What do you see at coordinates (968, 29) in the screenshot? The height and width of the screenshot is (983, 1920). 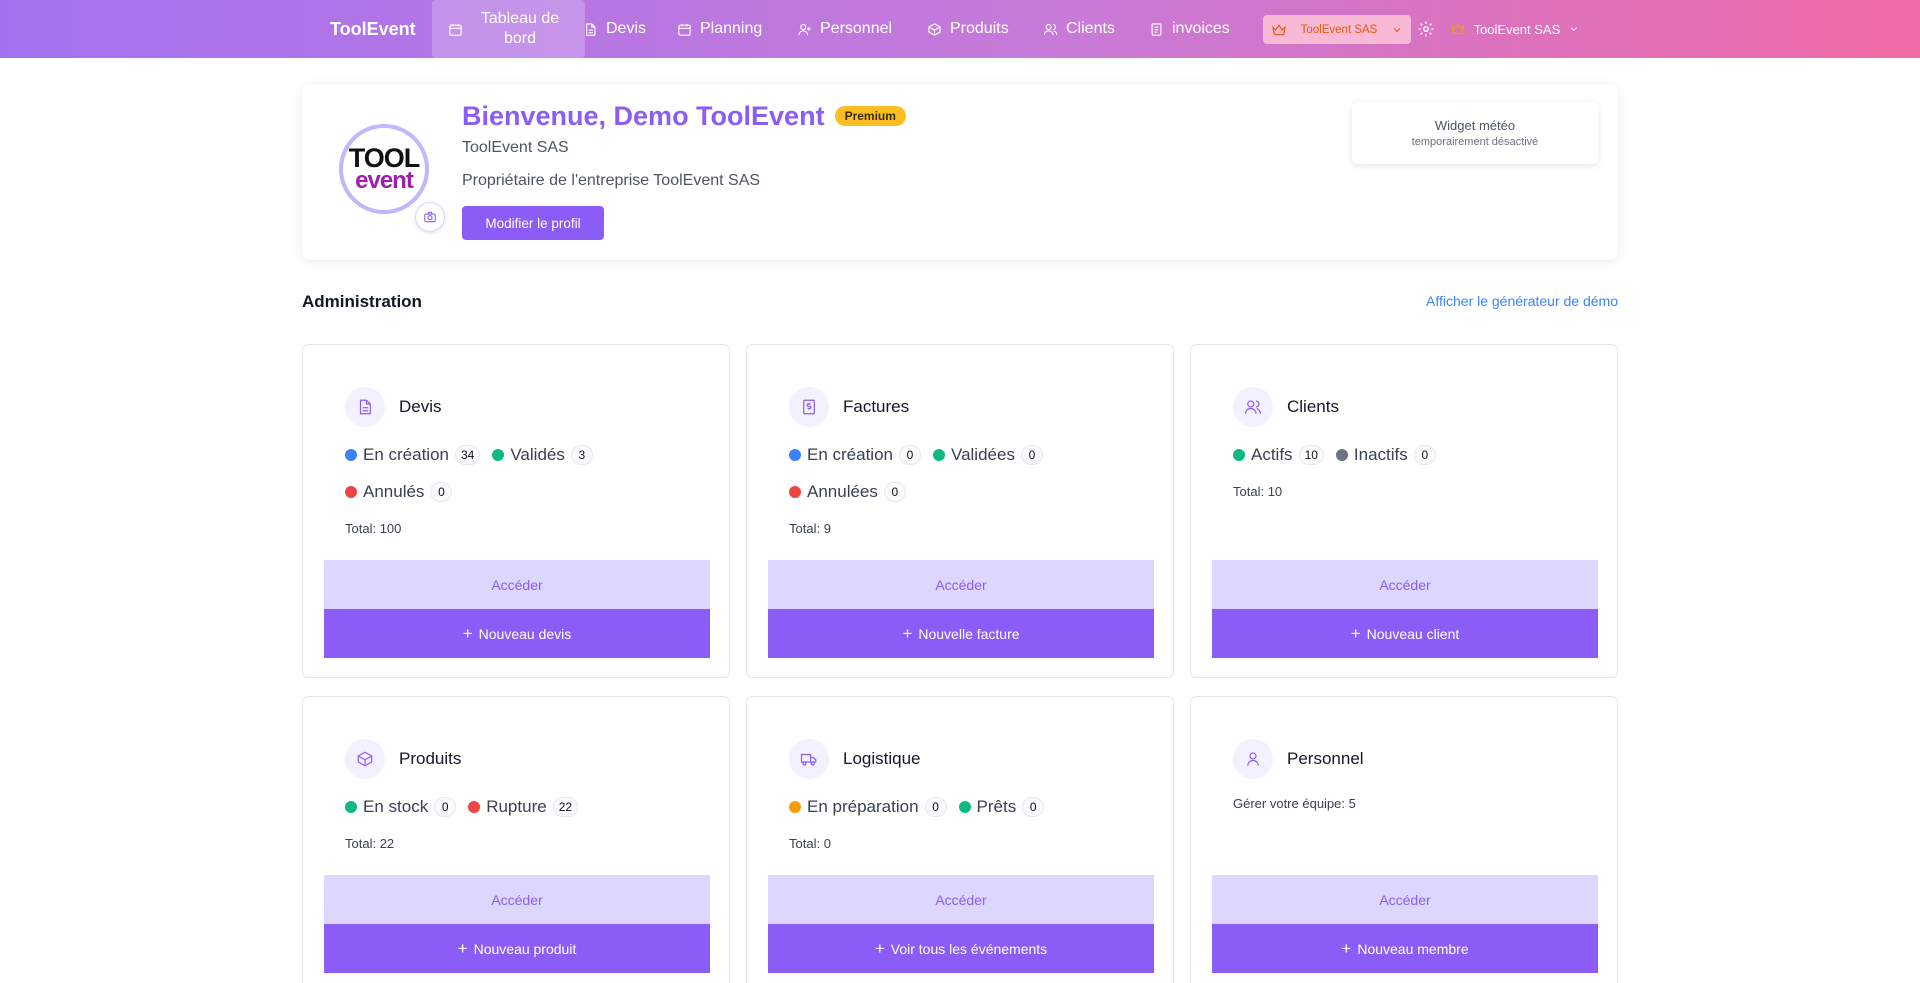 I see `nav-produits: Produits` at bounding box center [968, 29].